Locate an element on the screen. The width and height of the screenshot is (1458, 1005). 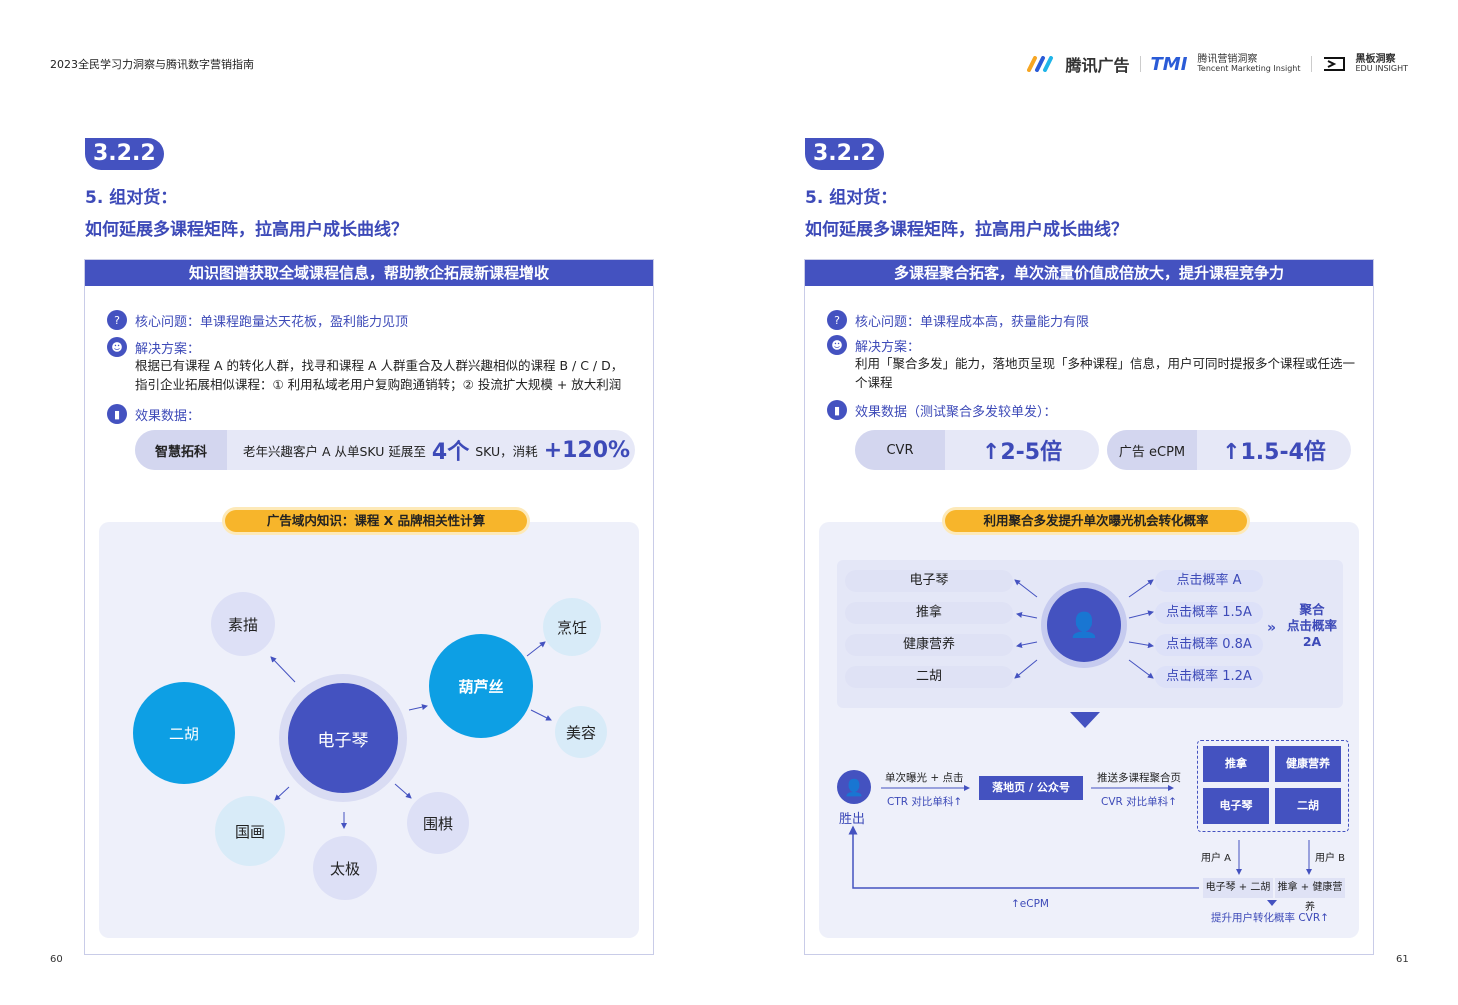
combo-a: 电子琴 + 二胡 is located at coordinates (1238, 888).